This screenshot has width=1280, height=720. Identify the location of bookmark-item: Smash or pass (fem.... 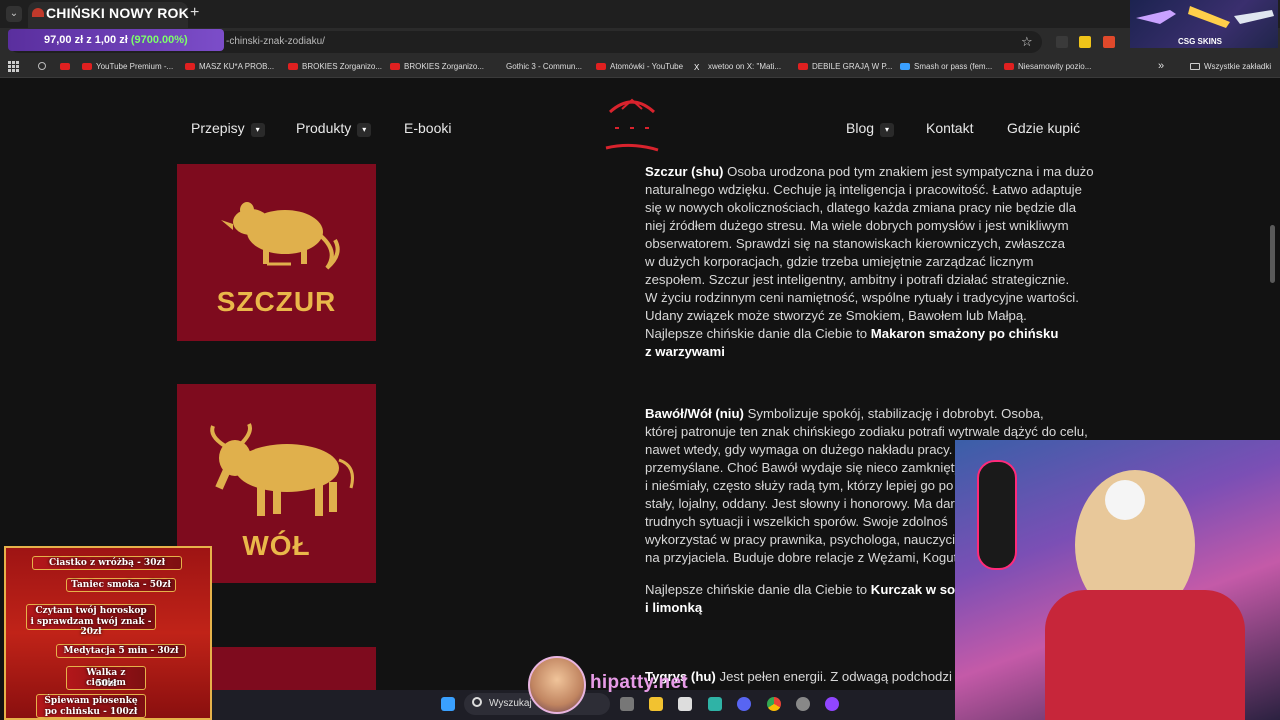
(946, 66).